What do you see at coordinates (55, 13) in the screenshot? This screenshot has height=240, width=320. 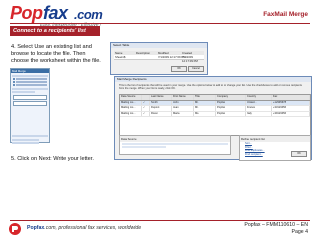 I see `logo-part-fax: fax` at bounding box center [55, 13].